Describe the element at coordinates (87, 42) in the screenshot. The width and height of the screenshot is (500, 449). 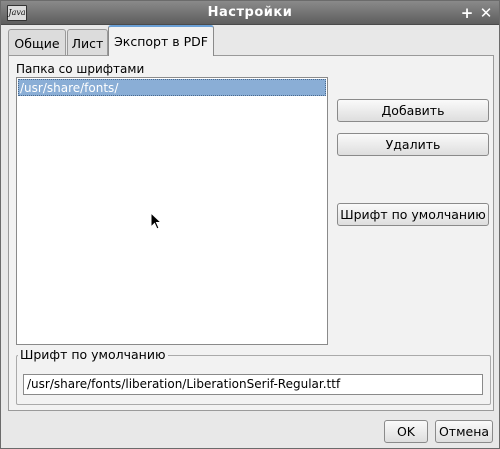
I see `tab-sheet: Лист` at that location.